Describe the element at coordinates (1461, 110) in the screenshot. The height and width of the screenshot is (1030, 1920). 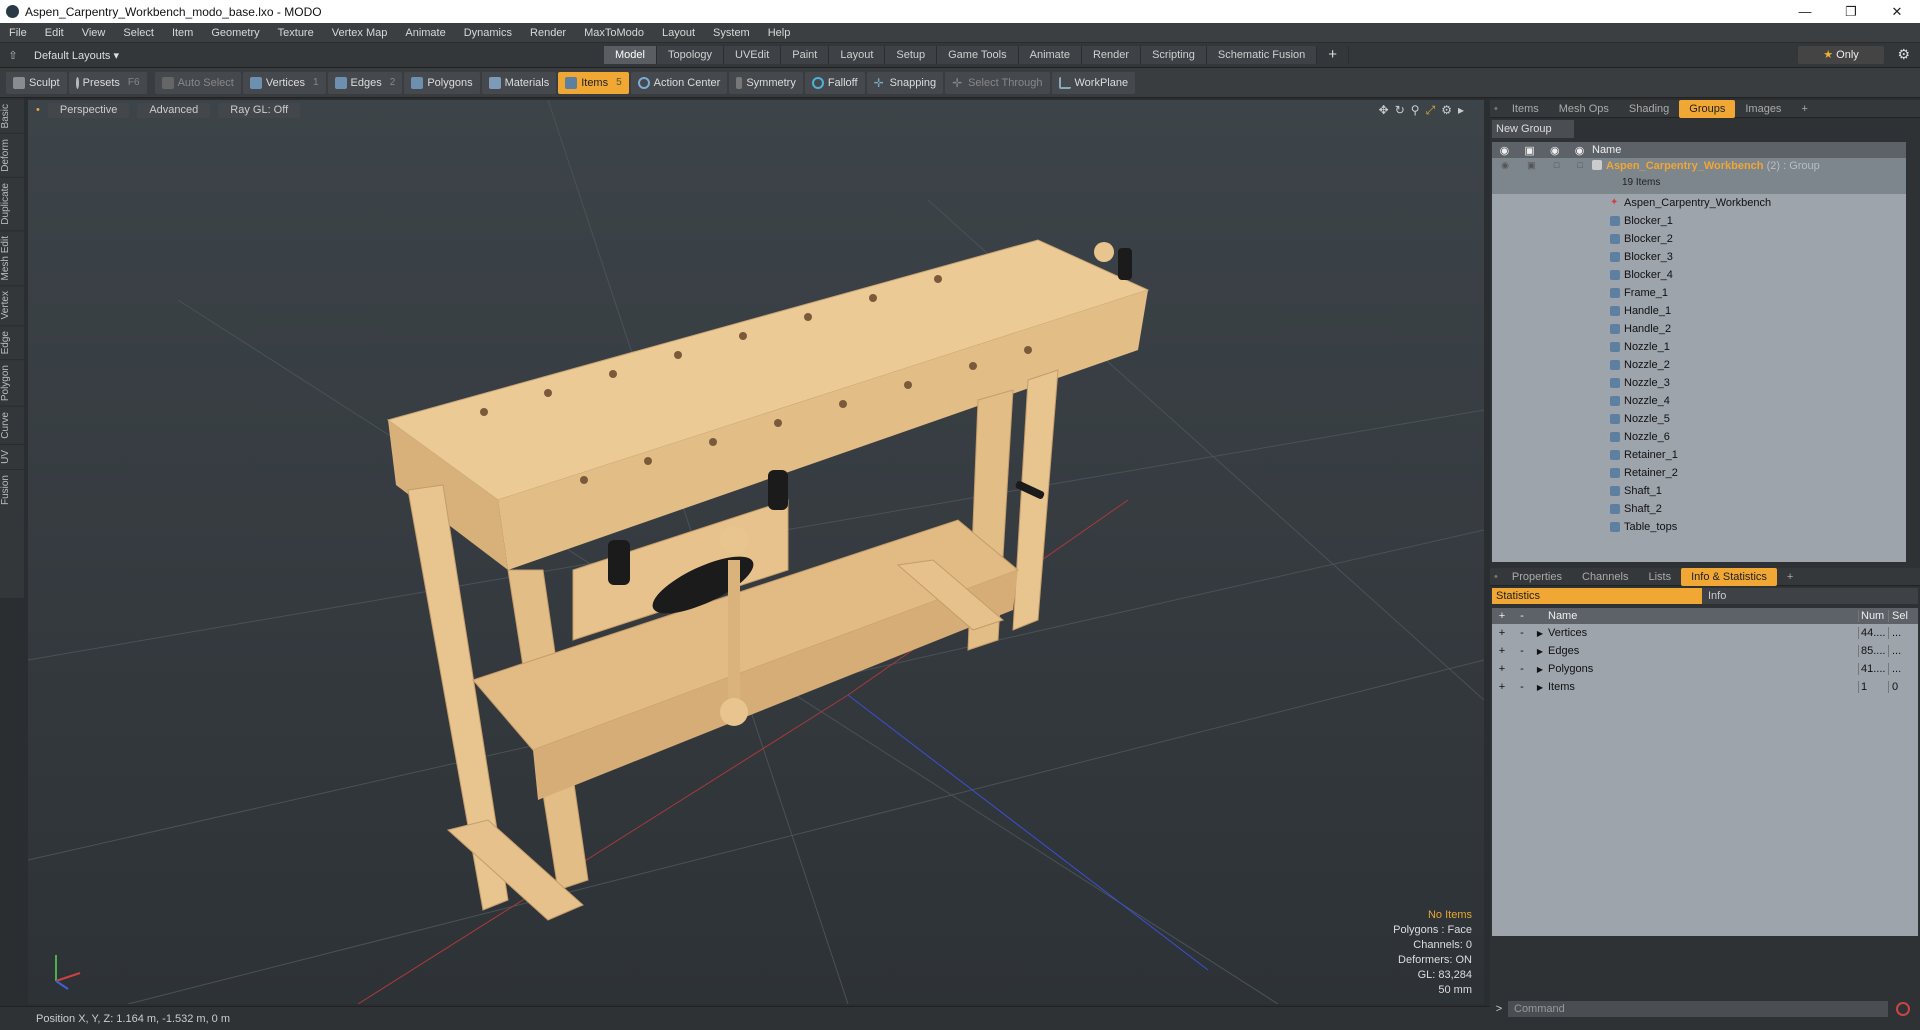
I see `expand-icon: ▸` at that location.